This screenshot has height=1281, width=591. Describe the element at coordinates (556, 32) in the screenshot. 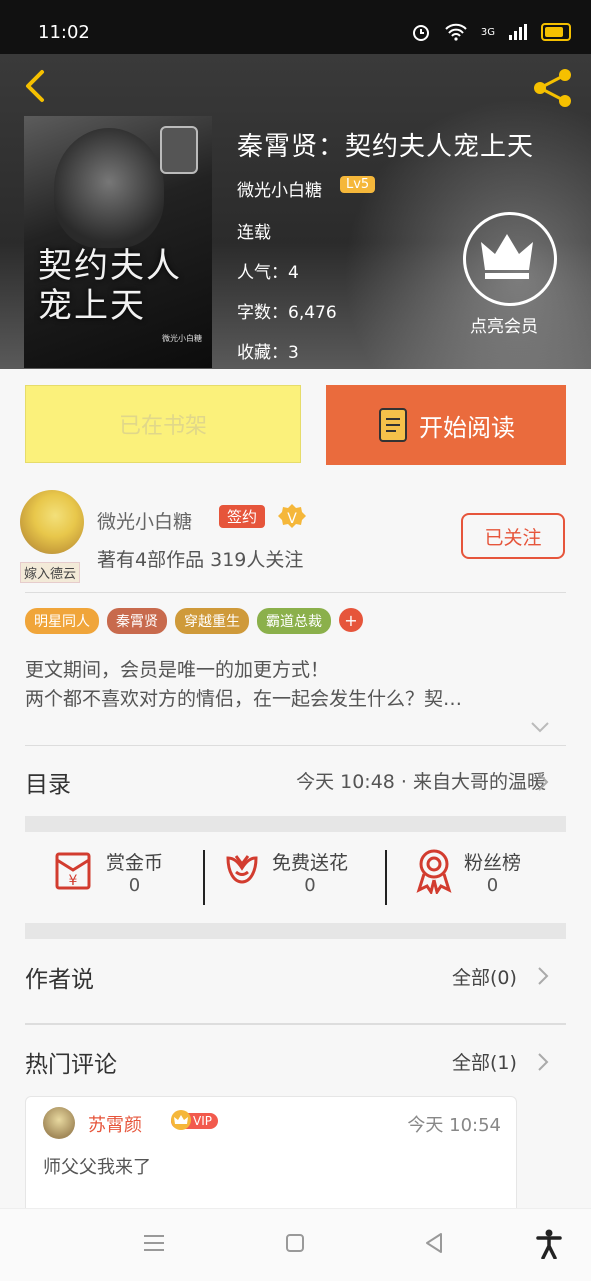

I see `battery-icon` at that location.